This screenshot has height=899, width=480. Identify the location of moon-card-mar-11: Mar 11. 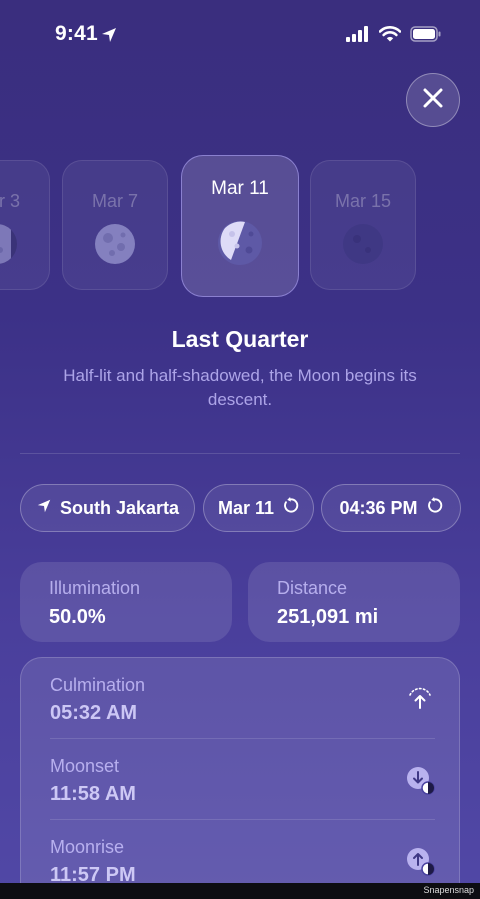
(240, 226).